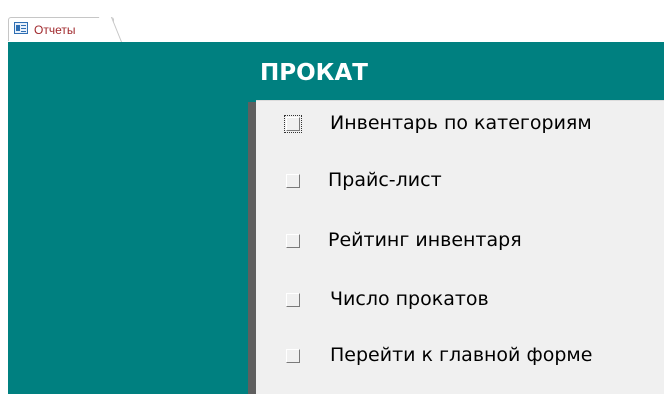 This screenshot has width=664, height=394. Describe the element at coordinates (314, 73) in the screenshot. I see `form-title: ПРОКАТ` at that location.